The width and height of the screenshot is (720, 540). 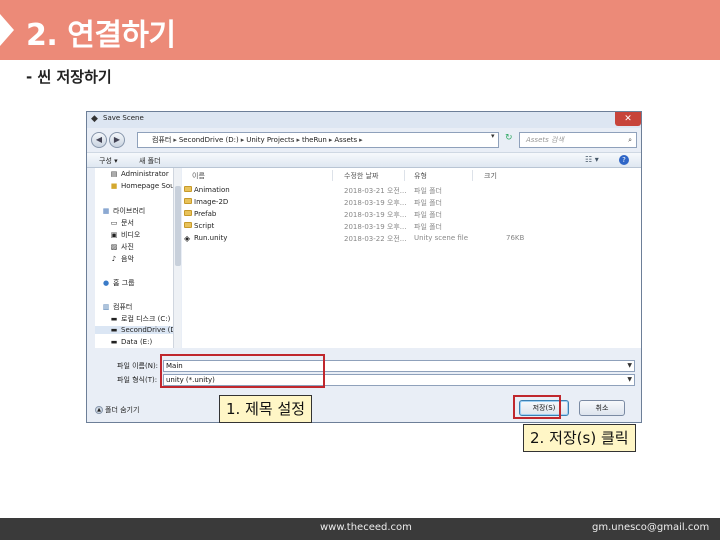 What do you see at coordinates (441, 238) in the screenshot?
I see `file-type: Unity scene file` at bounding box center [441, 238].